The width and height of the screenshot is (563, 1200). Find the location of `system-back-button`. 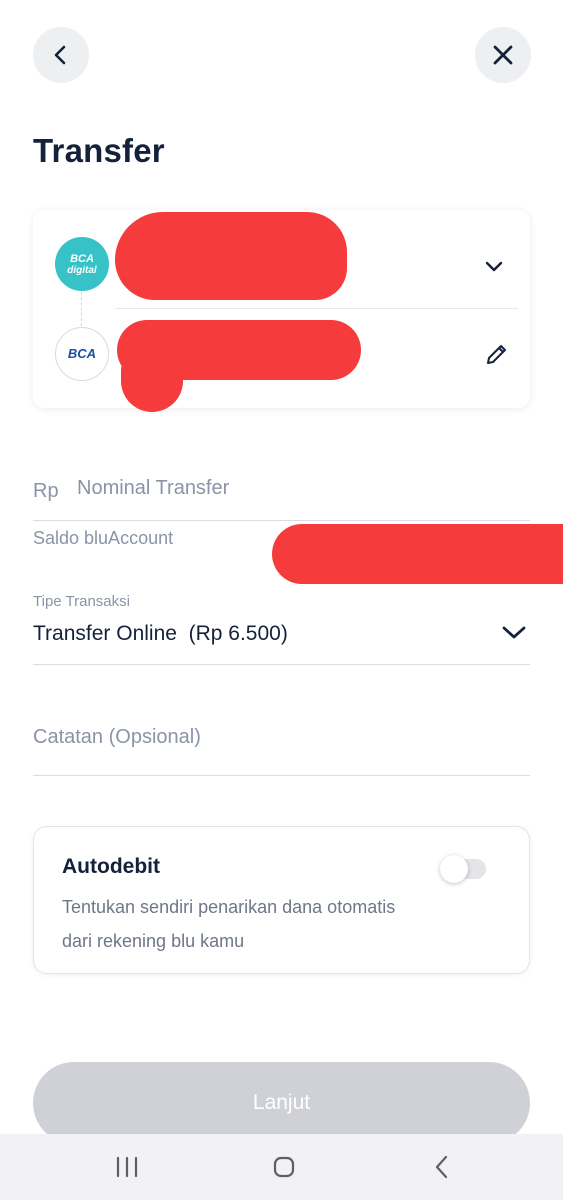

system-back-button is located at coordinates (442, 1167).